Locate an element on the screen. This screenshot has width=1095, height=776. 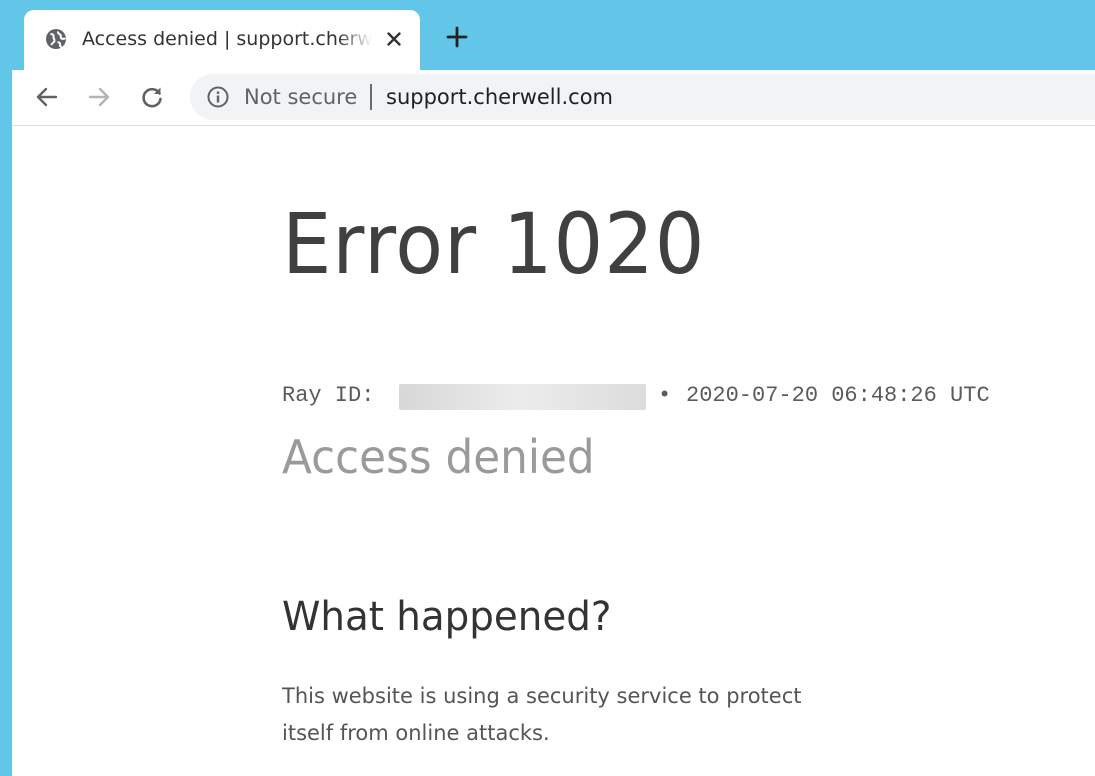
tab-title: Access denied | support.cherwell.com is located at coordinates (227, 39).